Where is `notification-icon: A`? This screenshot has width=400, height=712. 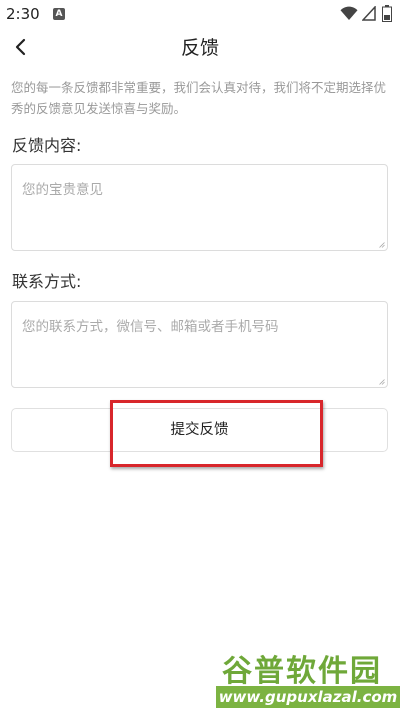
notification-icon: A is located at coordinates (59, 14).